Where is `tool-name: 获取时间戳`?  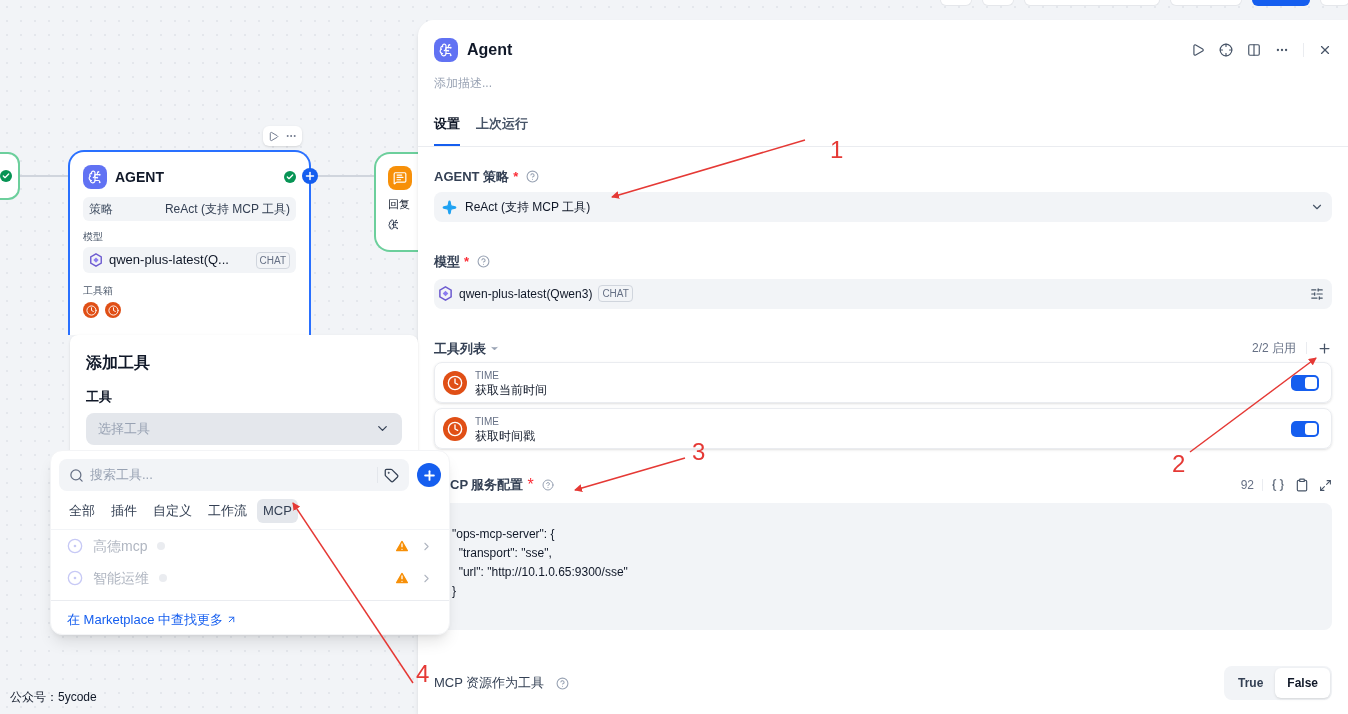
tool-name: 获取时间戳 is located at coordinates (505, 435).